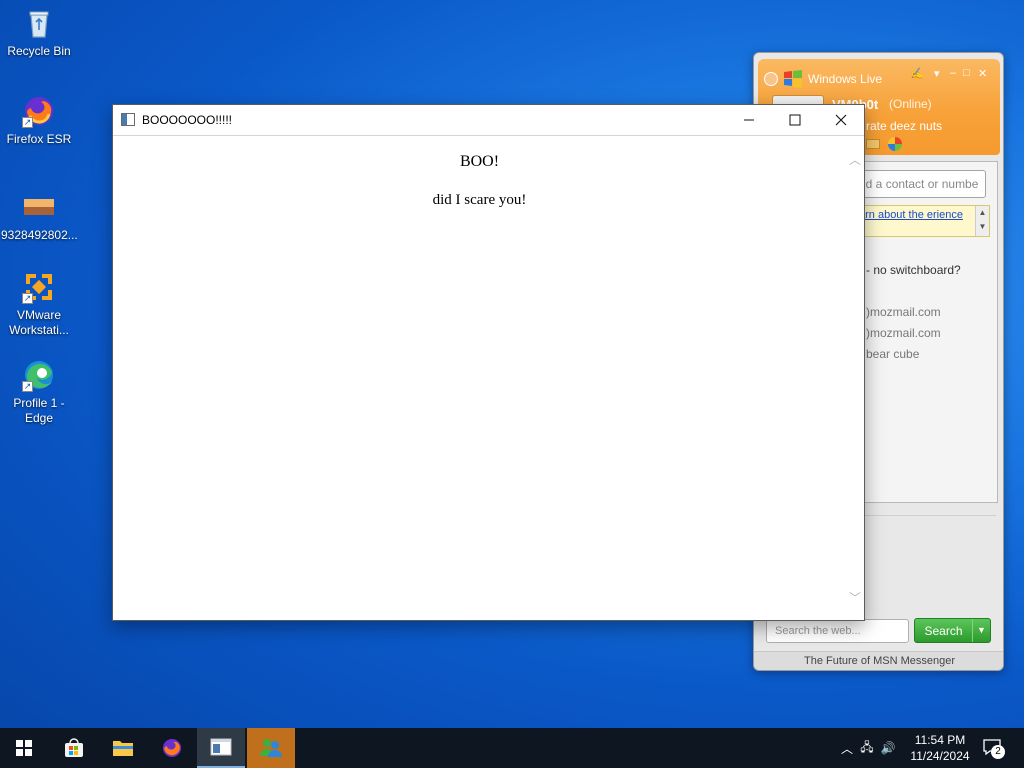  I want to click on scroll-up-icon: ︿, so click(855, 159).